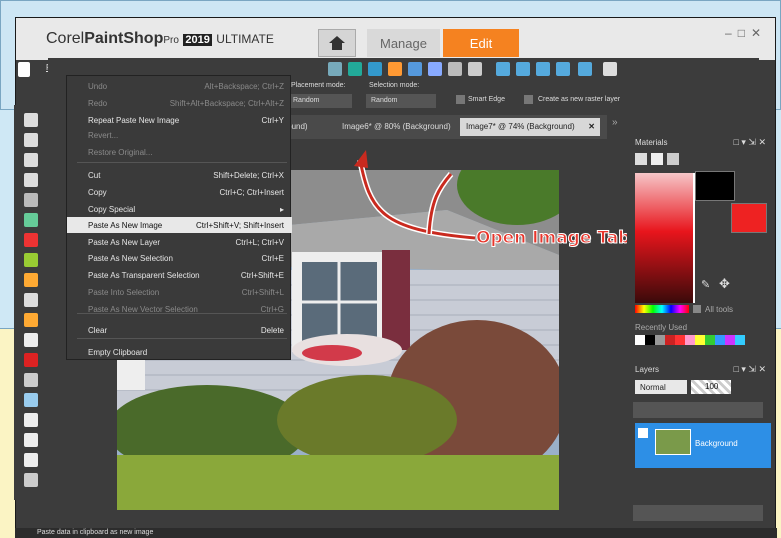  What do you see at coordinates (394, 85) in the screenshot?
I see `selection-mode-label: Selection mode:` at bounding box center [394, 85].